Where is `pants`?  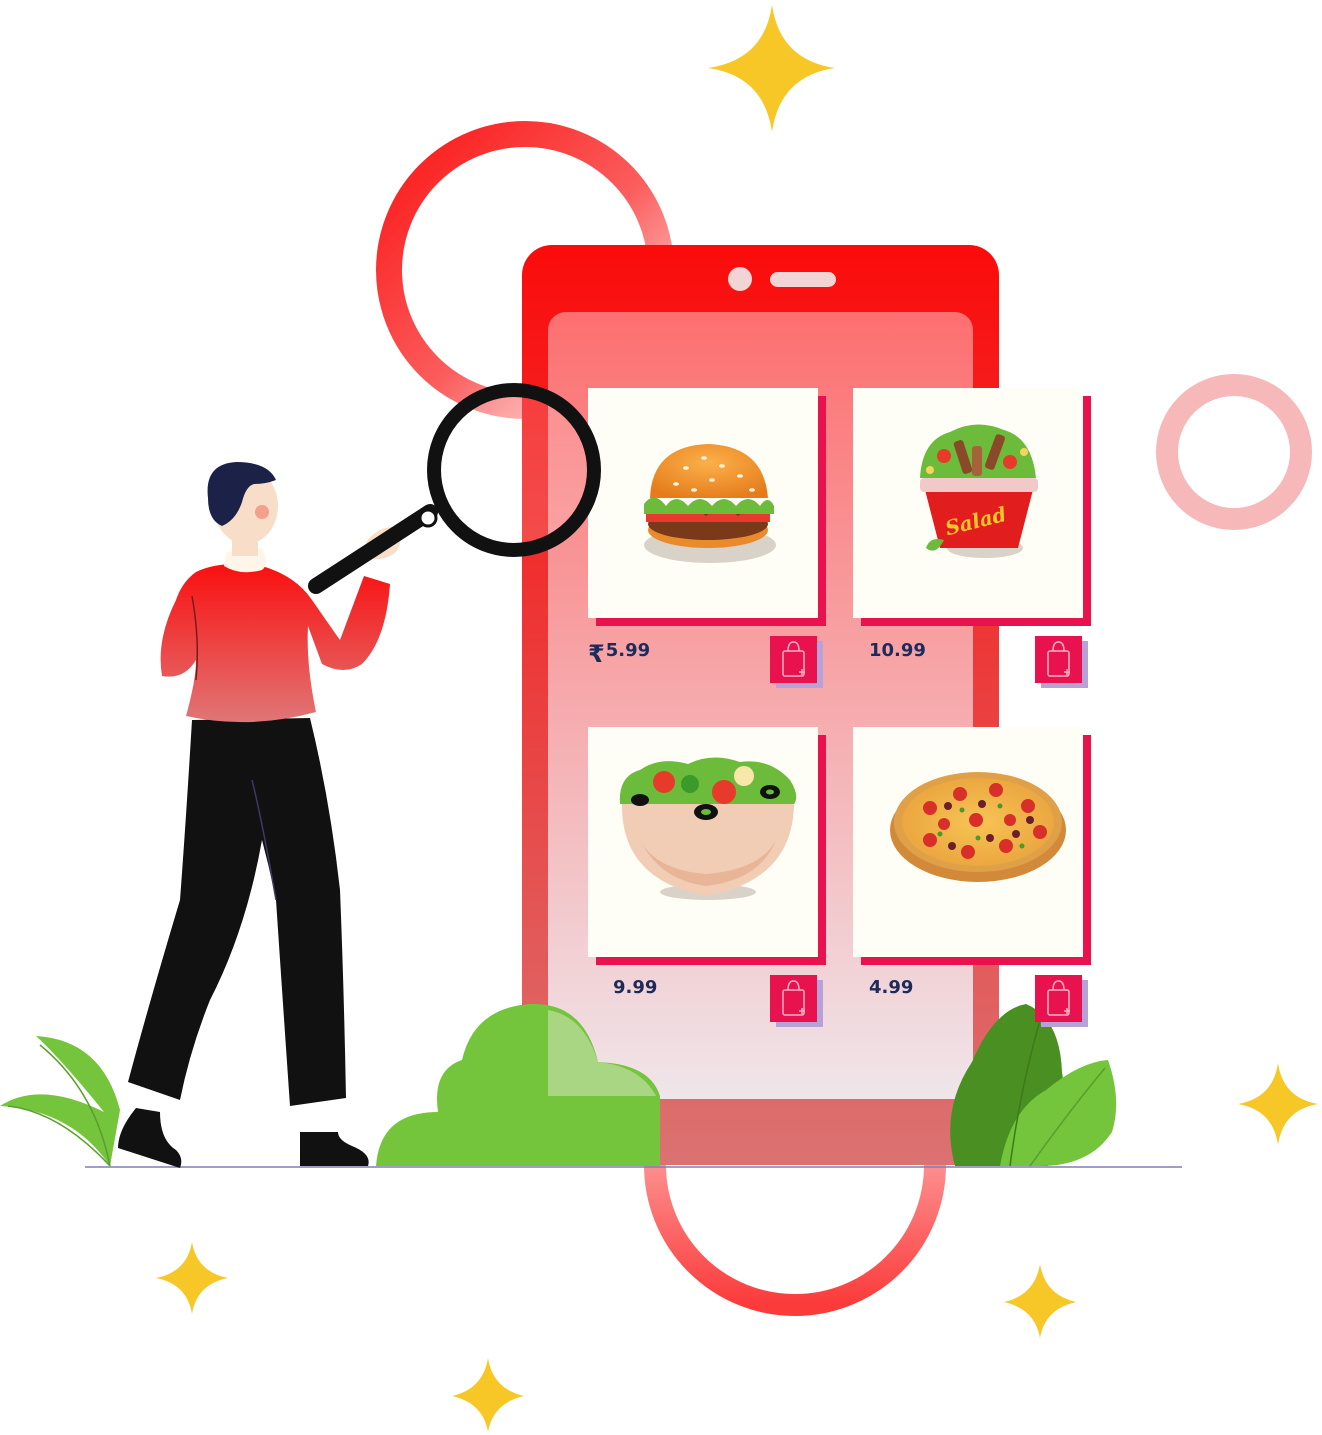
pants is located at coordinates (237, 912).